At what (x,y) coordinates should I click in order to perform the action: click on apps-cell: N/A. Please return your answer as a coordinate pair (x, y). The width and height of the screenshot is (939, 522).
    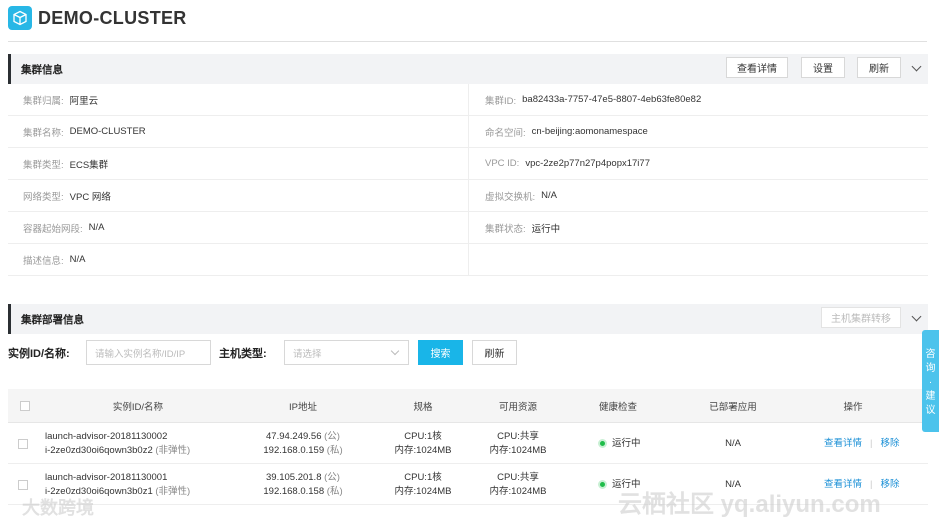
    Looking at the image, I should click on (733, 443).